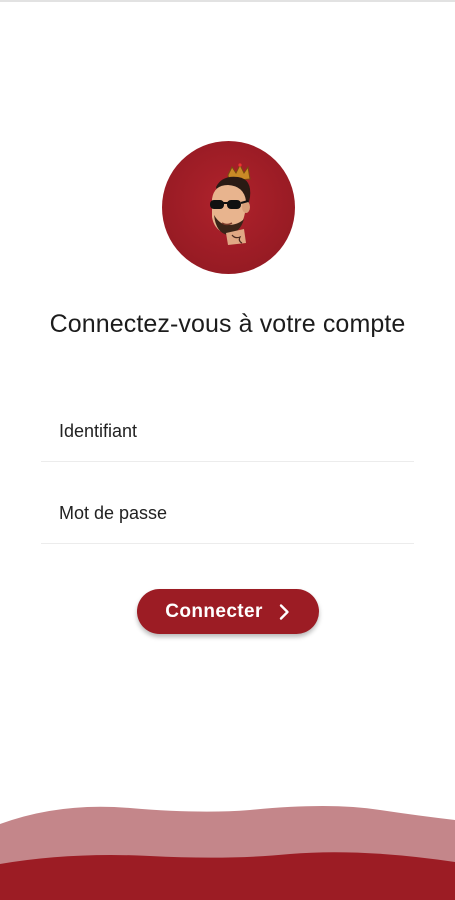 Image resolution: width=455 pixels, height=900 pixels. I want to click on page-title: Connectez-vous à votre compte, so click(227, 324).